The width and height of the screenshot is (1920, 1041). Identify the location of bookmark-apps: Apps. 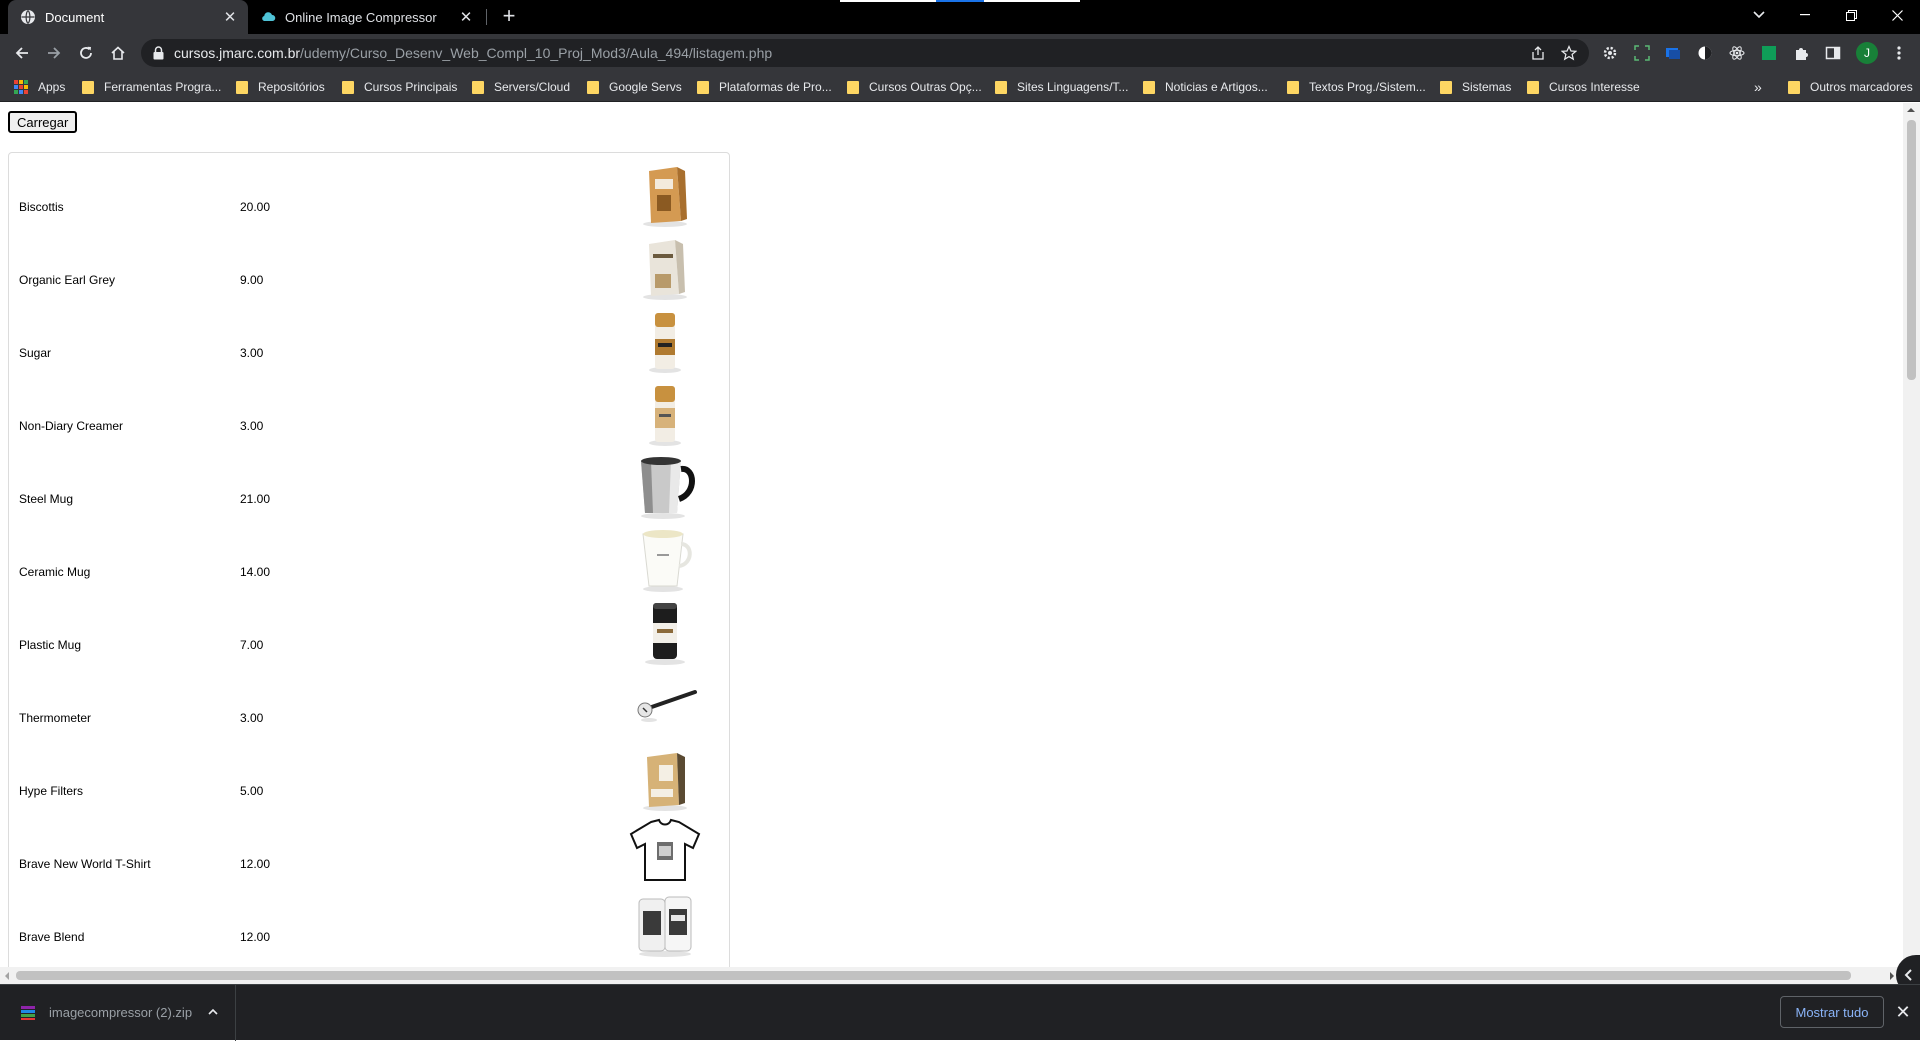
(39, 87).